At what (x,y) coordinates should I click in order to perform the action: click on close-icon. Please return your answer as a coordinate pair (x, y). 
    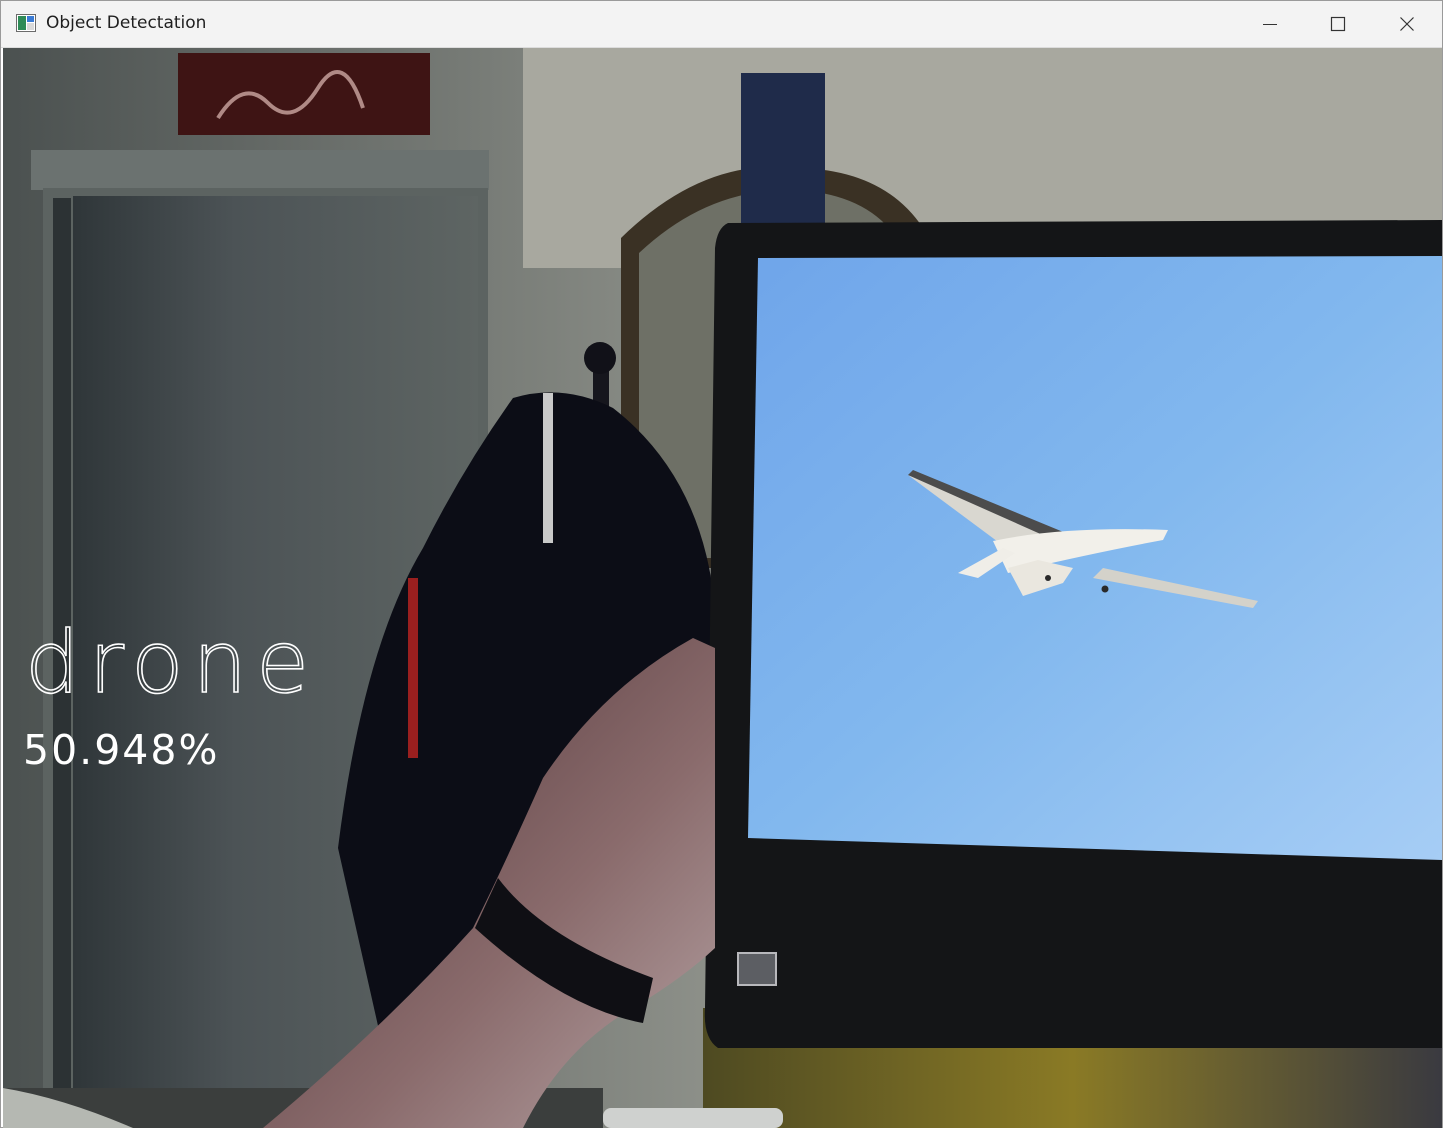
    Looking at the image, I should click on (1407, 24).